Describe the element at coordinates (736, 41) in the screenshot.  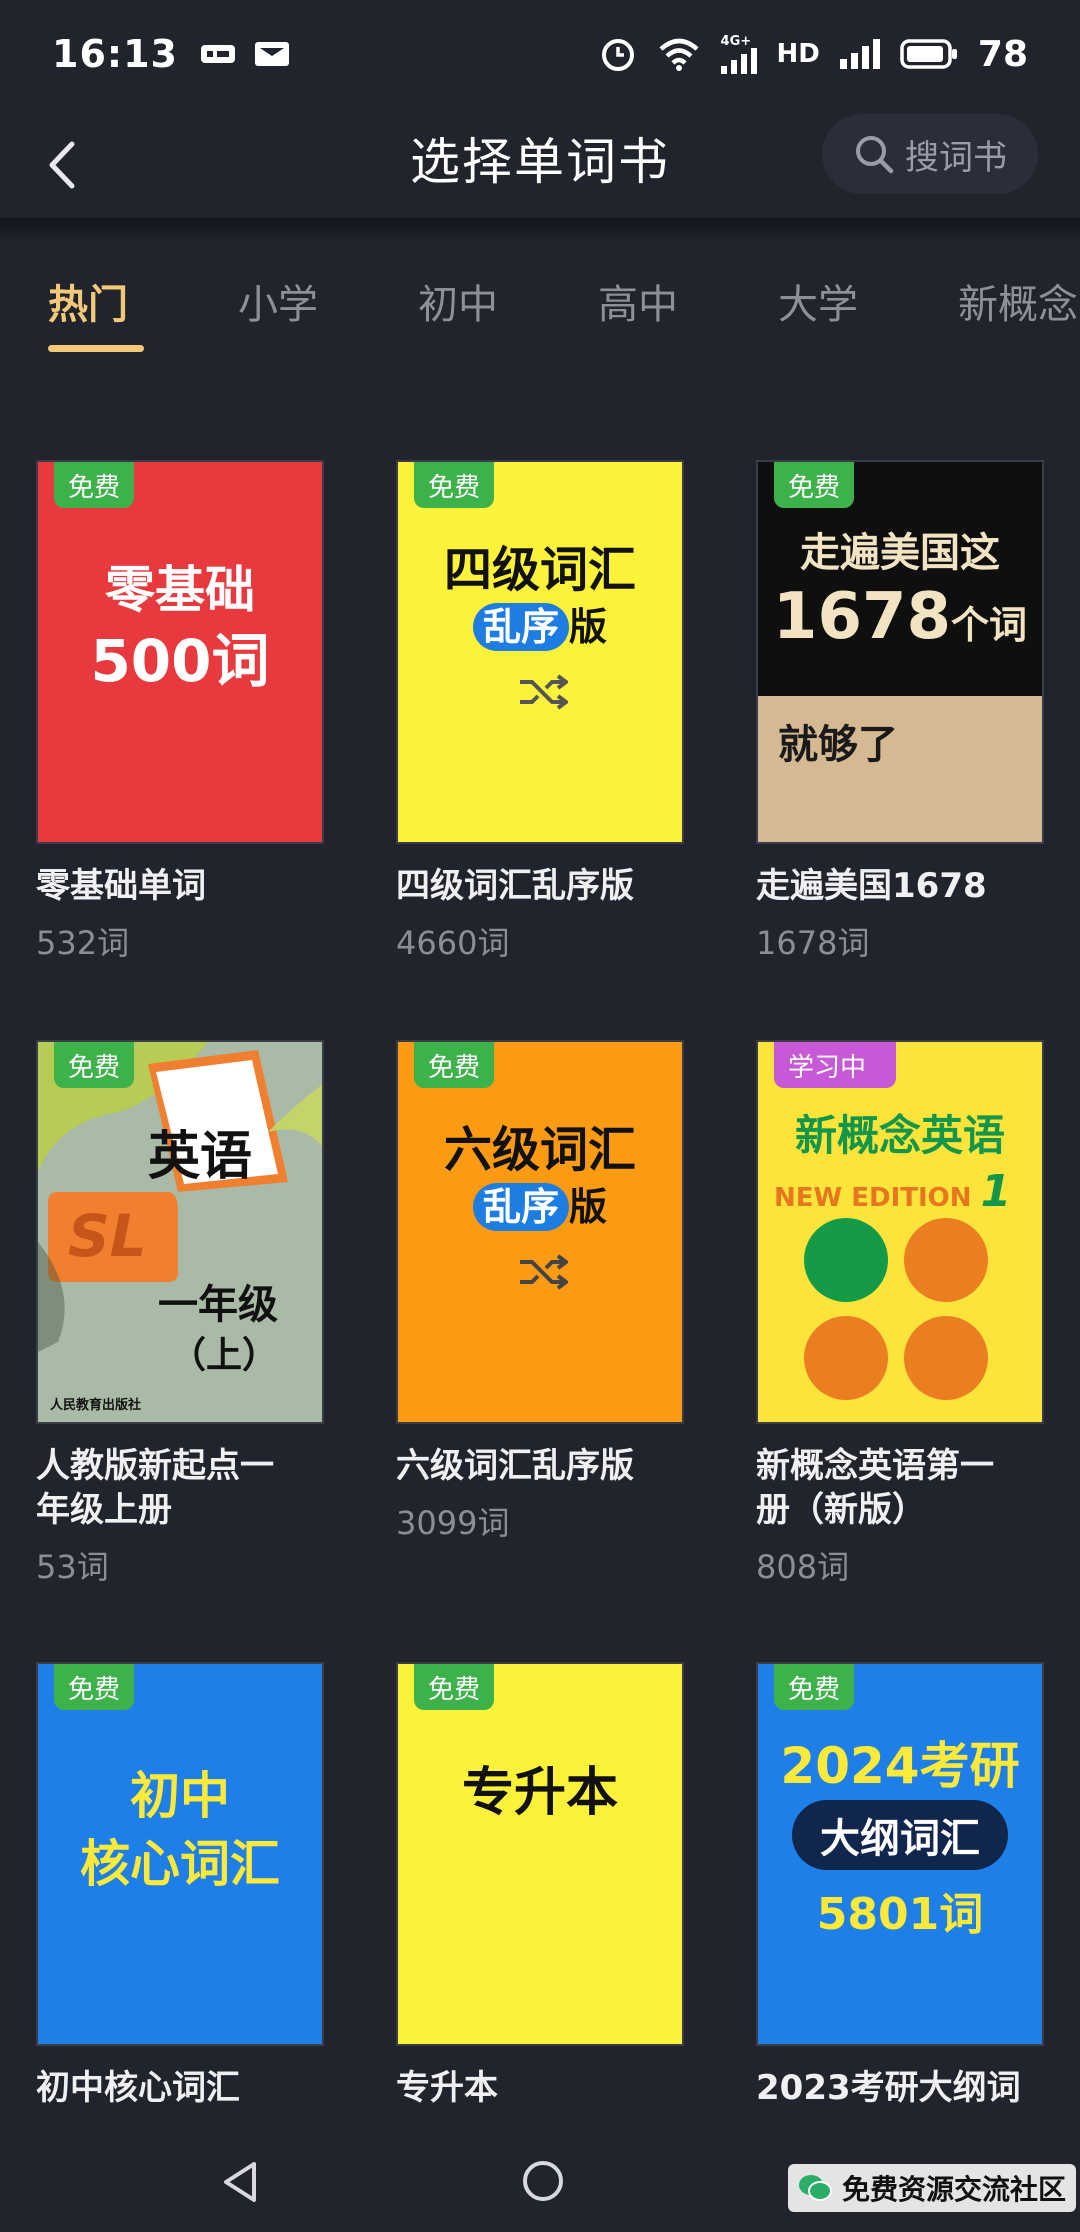
I see `network-type-label: 4G+` at that location.